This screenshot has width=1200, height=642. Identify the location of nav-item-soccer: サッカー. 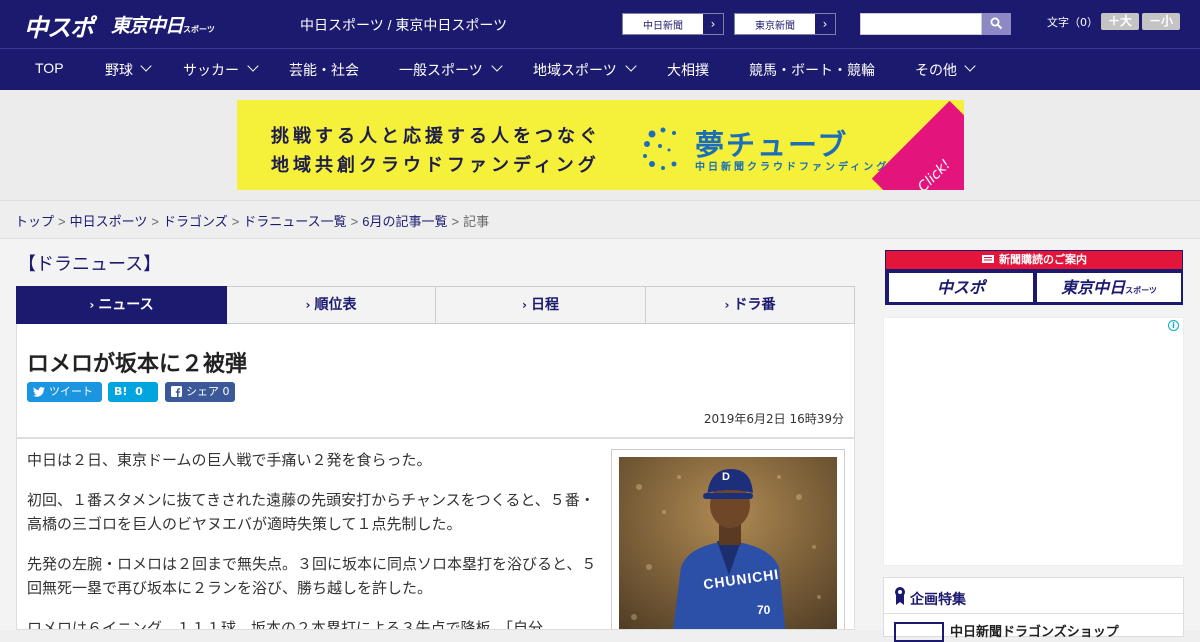
(211, 70).